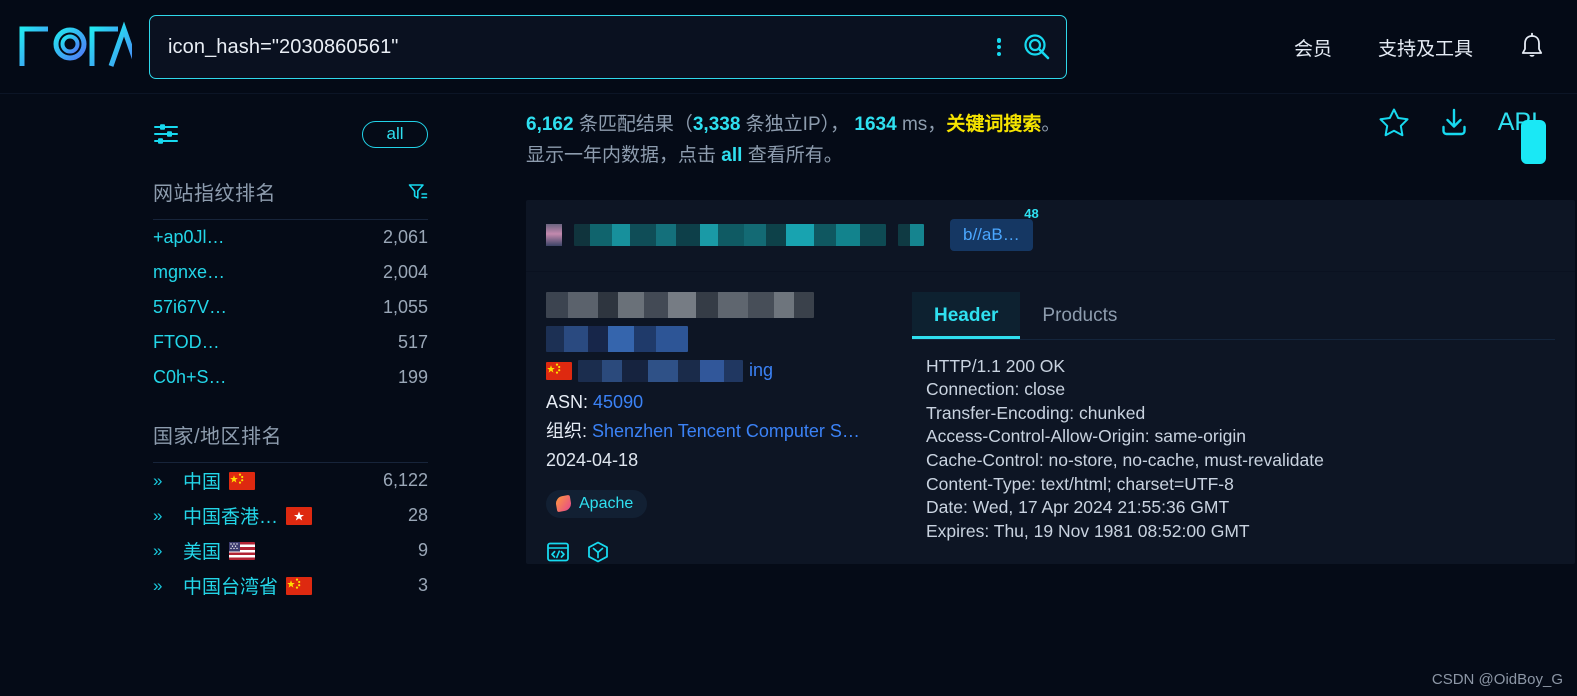  I want to click on period-note-prefix: 显示一年内数据，点击, so click(621, 155).